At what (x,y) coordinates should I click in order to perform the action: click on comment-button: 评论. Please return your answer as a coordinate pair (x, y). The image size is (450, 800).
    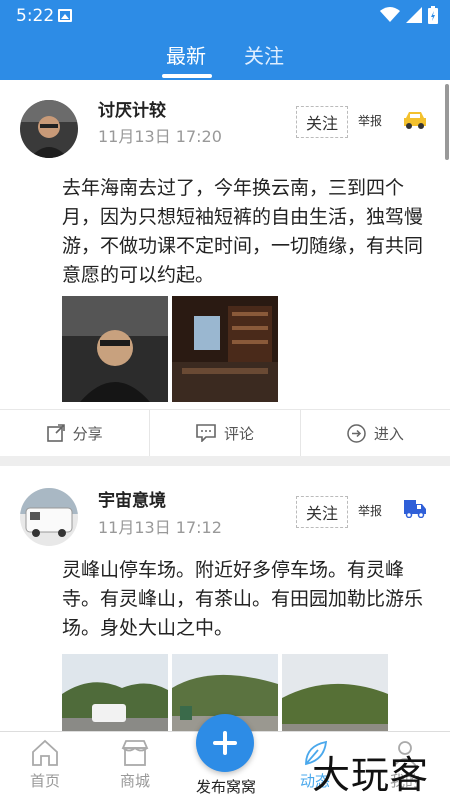
    Looking at the image, I should click on (224, 433).